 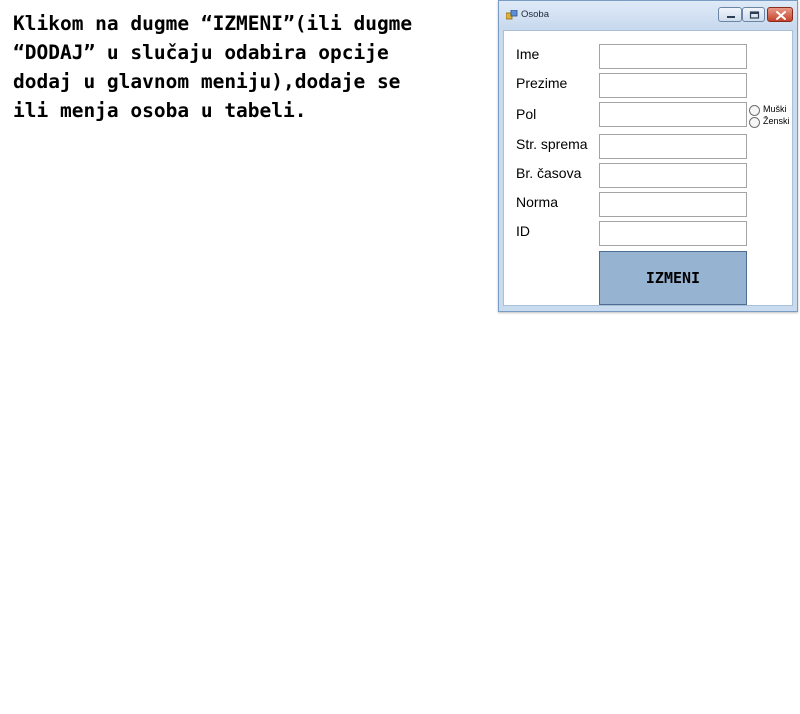 What do you see at coordinates (775, 109) in the screenshot?
I see `radio-muski-label: Muški` at bounding box center [775, 109].